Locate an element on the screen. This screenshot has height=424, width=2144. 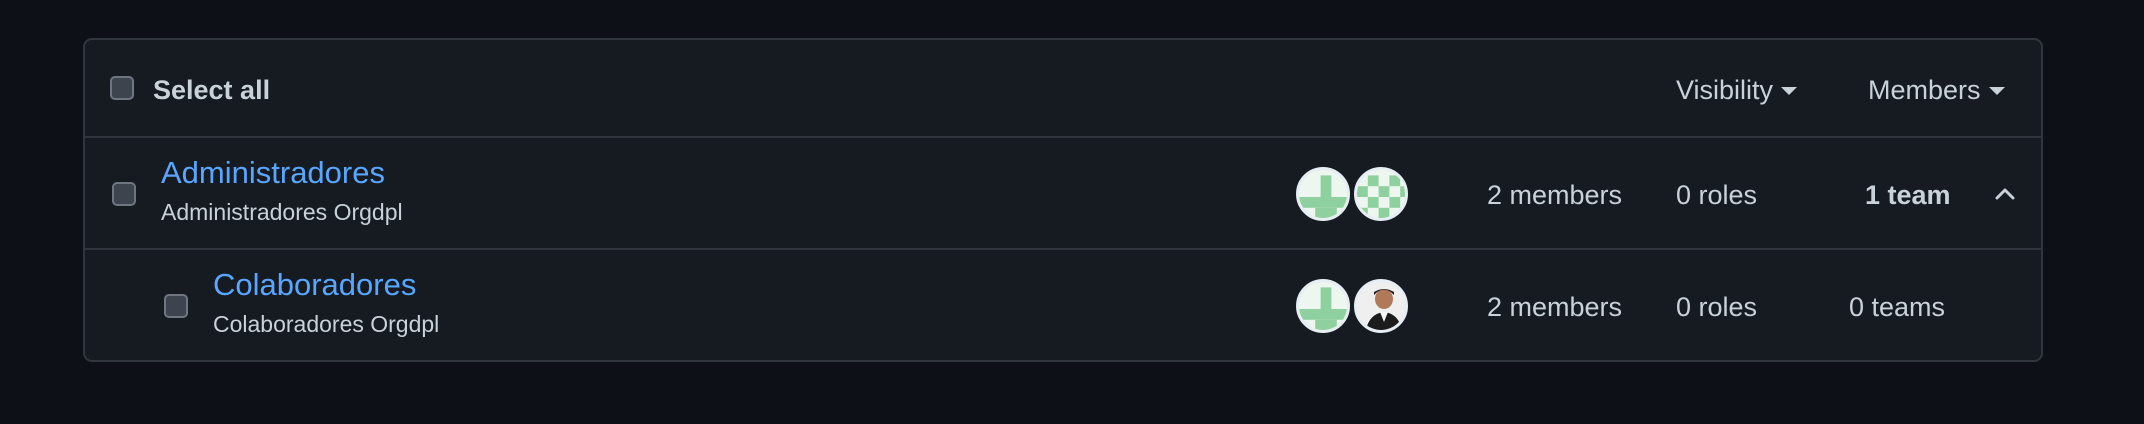
child-teams-count: 1 team is located at coordinates (1908, 195).